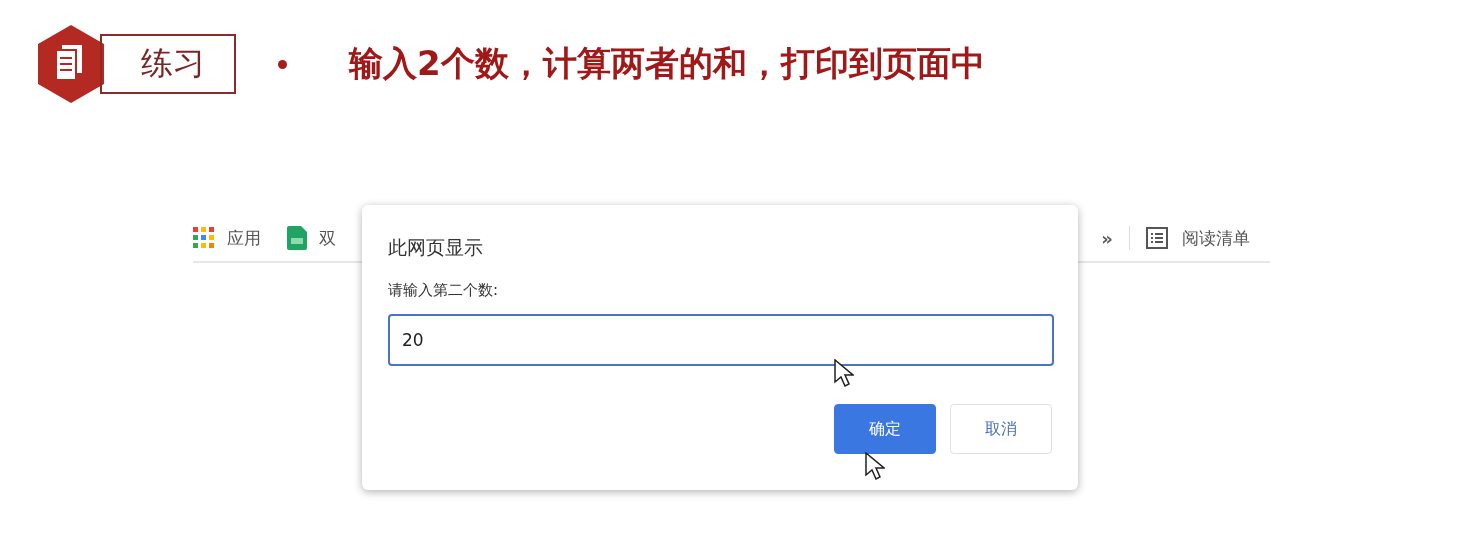 The width and height of the screenshot is (1468, 538). Describe the element at coordinates (244, 238) in the screenshot. I see `bookmark-label: 应用` at that location.